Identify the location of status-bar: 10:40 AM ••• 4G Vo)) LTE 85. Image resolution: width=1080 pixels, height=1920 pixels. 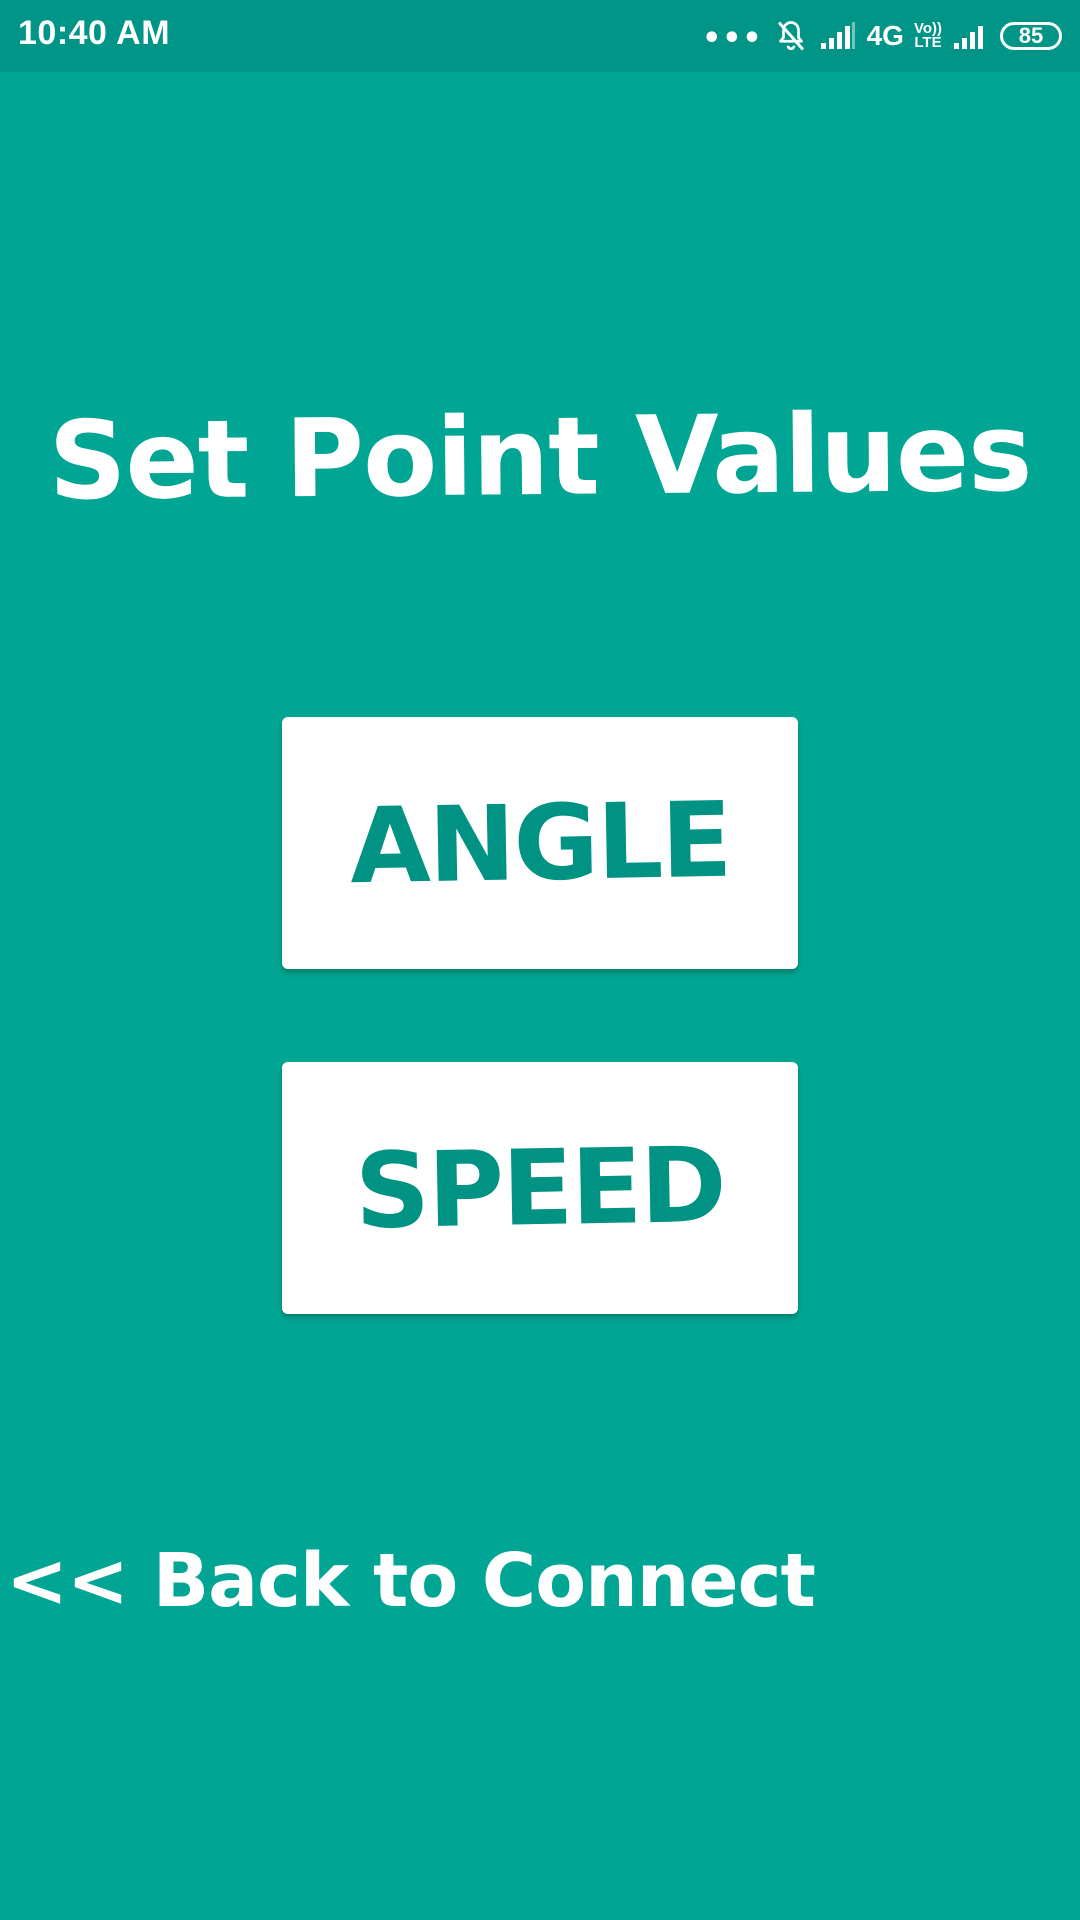
(540, 36).